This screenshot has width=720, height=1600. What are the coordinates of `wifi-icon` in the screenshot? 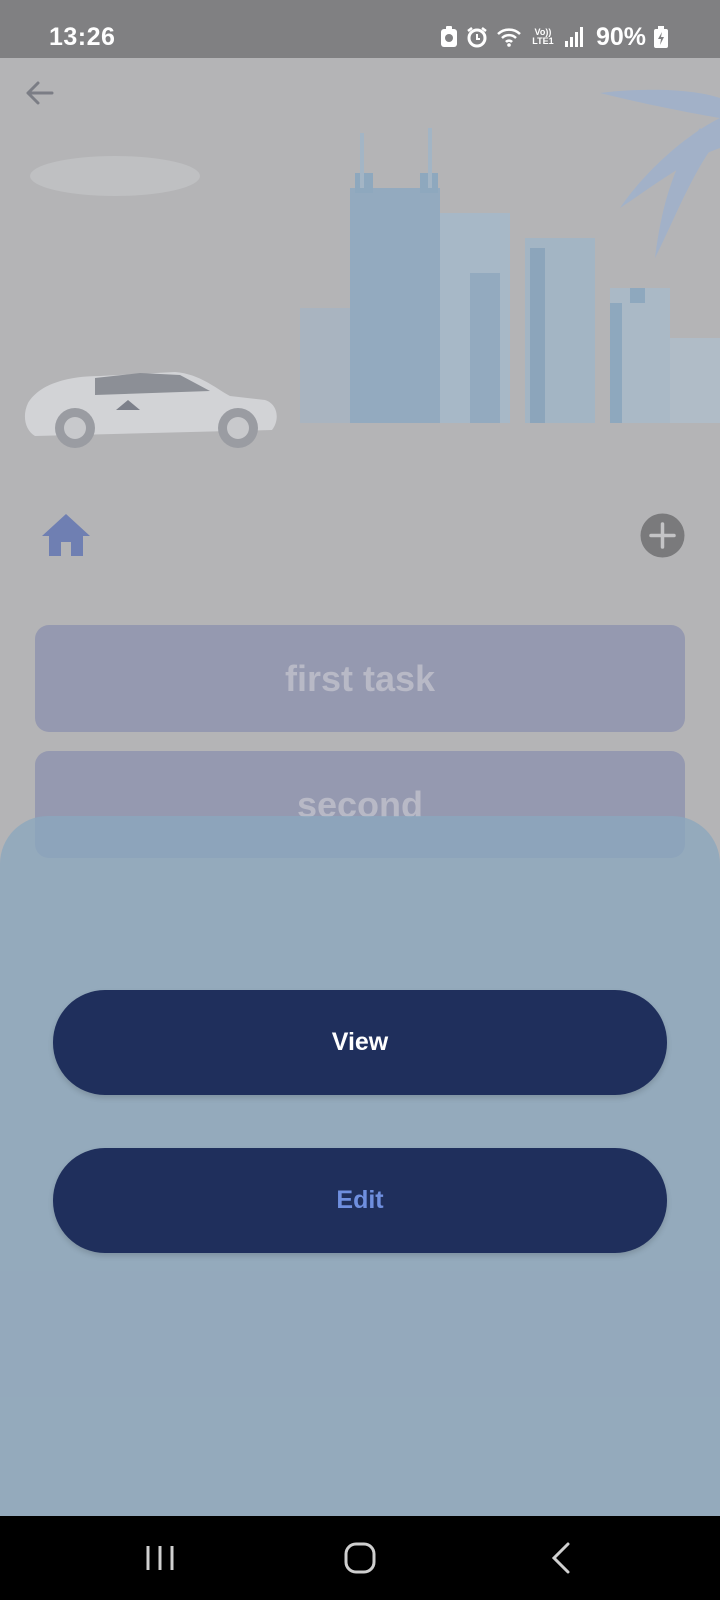 It's located at (509, 37).